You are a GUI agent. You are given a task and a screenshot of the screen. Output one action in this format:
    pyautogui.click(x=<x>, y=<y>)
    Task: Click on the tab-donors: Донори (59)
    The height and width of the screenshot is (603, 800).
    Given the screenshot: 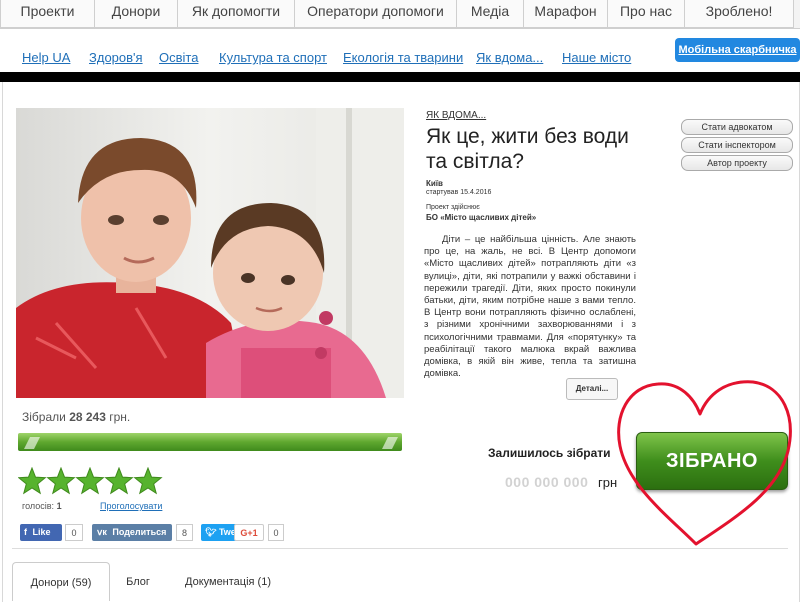 What is the action you would take?
    pyautogui.click(x=61, y=581)
    